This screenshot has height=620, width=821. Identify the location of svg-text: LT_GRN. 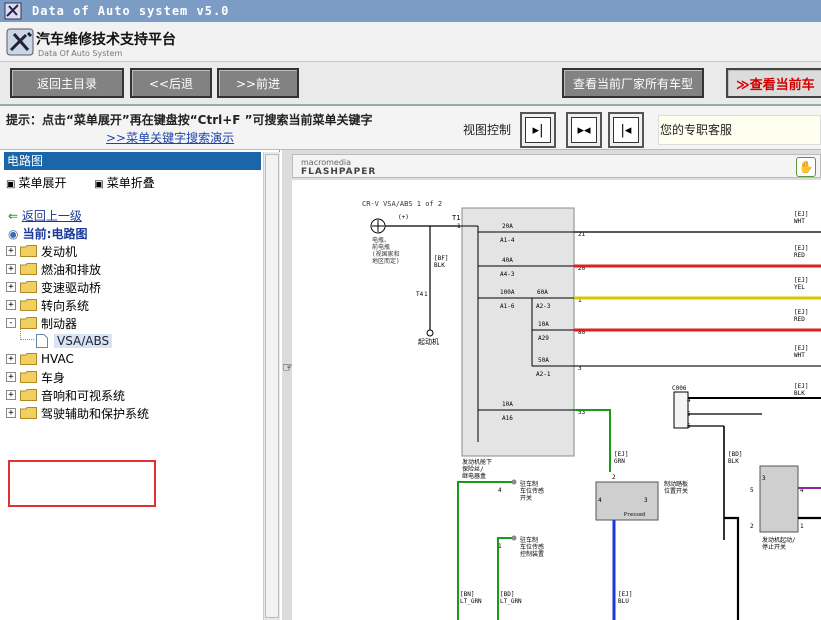
(471, 601).